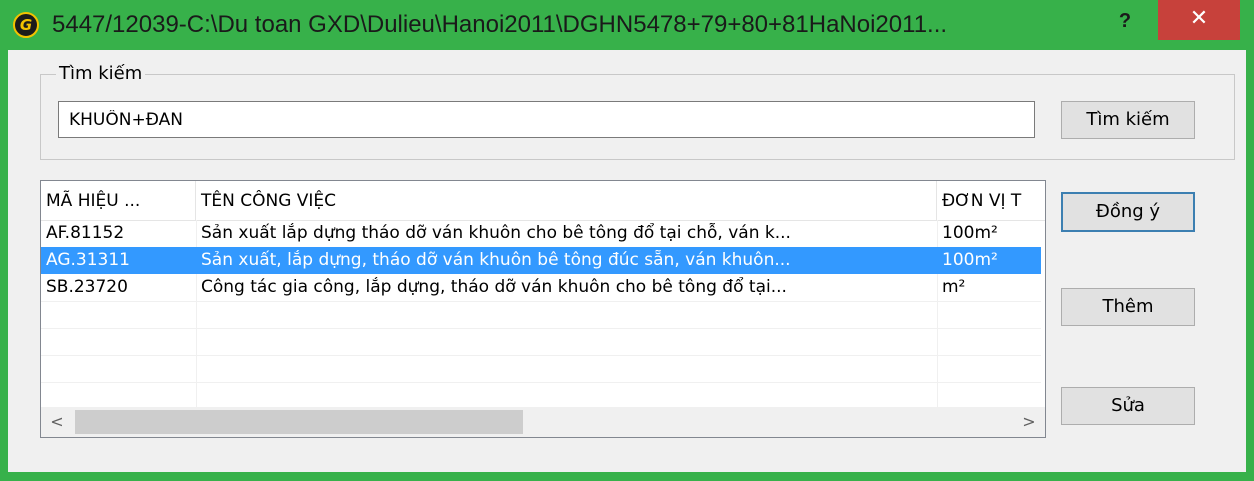 The image size is (1254, 481). Describe the element at coordinates (543, 422) in the screenshot. I see `horizontal-scrollbar: < >` at that location.